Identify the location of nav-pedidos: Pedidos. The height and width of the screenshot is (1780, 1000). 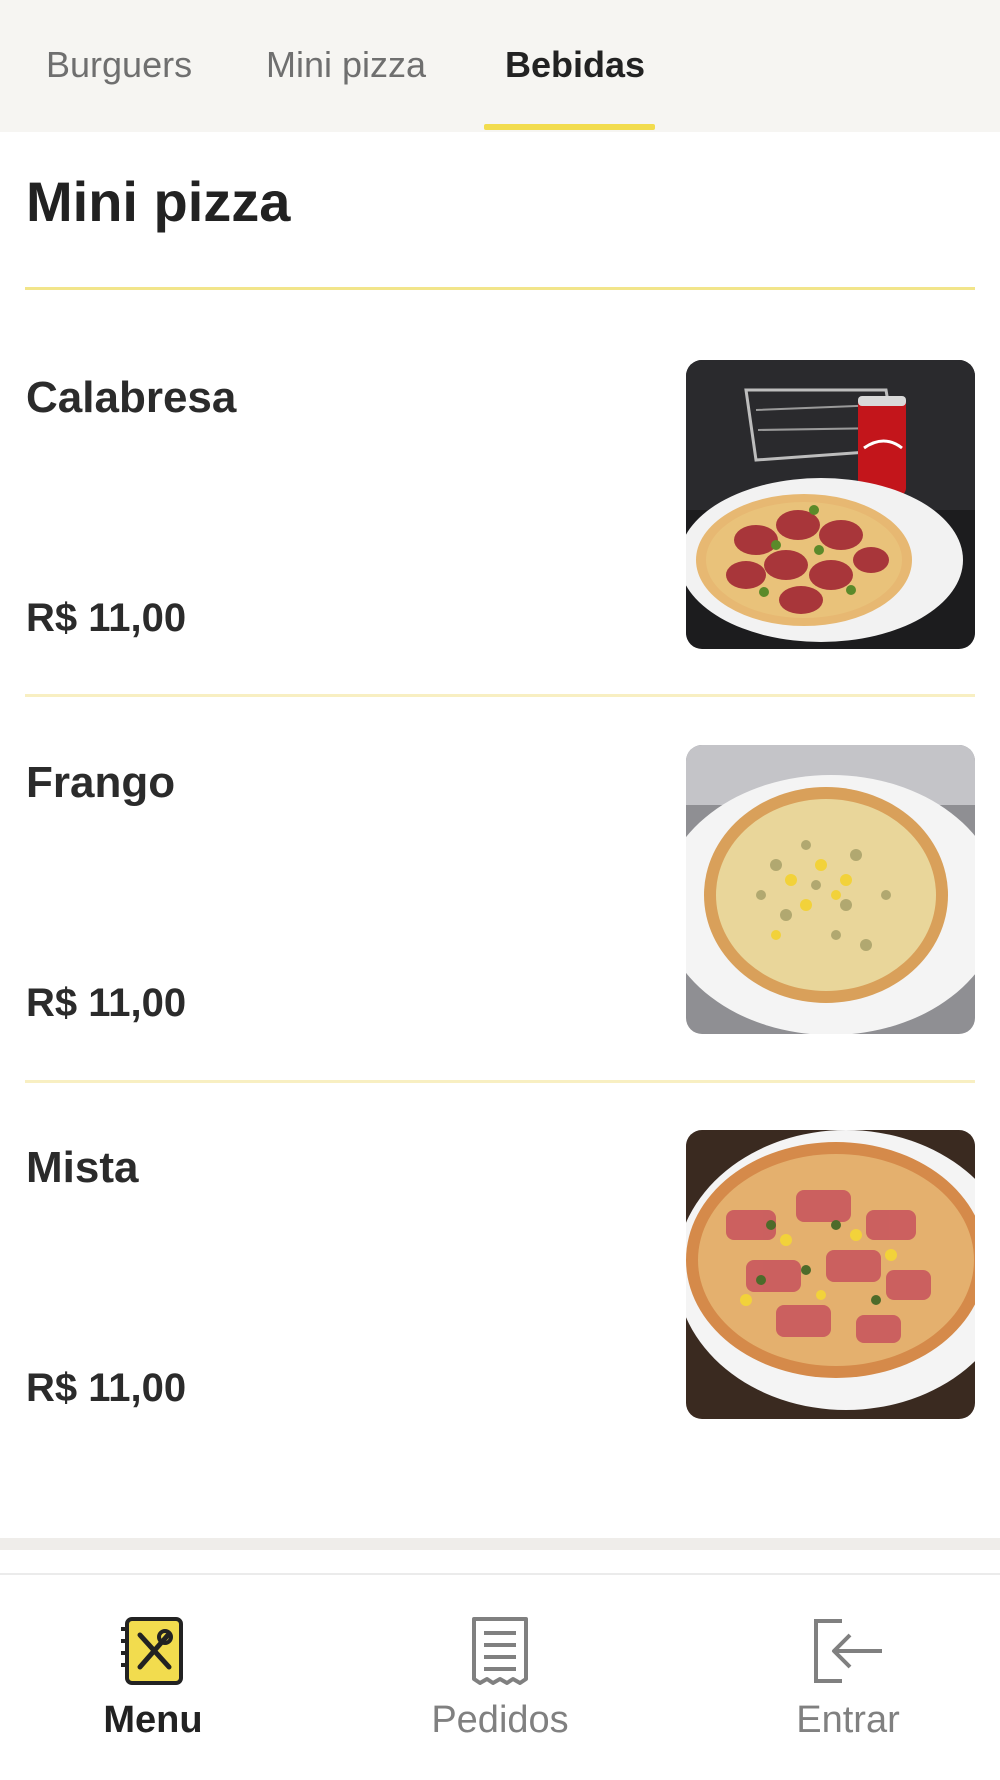
(500, 1677).